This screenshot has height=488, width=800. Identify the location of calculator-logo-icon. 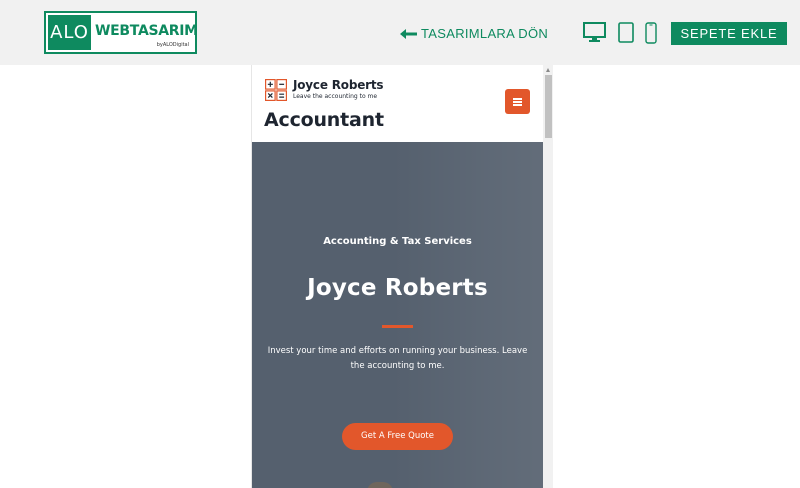
(276, 90).